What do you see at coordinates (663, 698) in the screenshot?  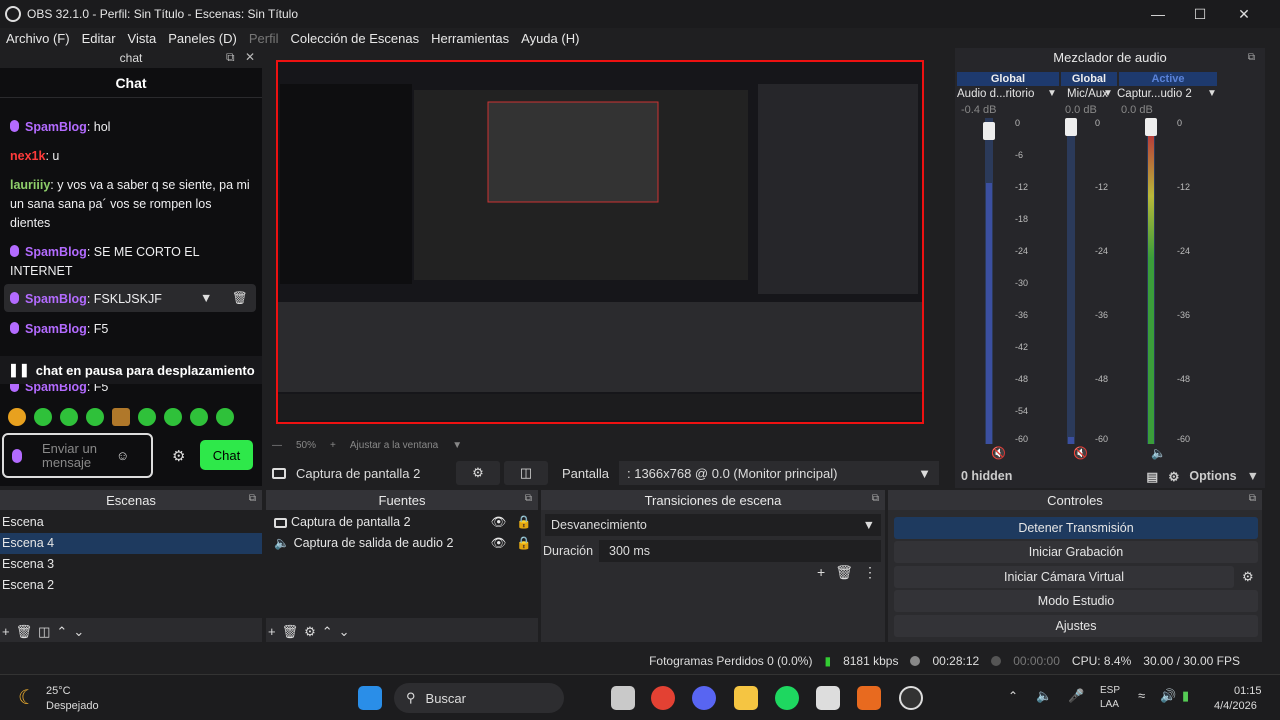 I see `chrome-icon` at bounding box center [663, 698].